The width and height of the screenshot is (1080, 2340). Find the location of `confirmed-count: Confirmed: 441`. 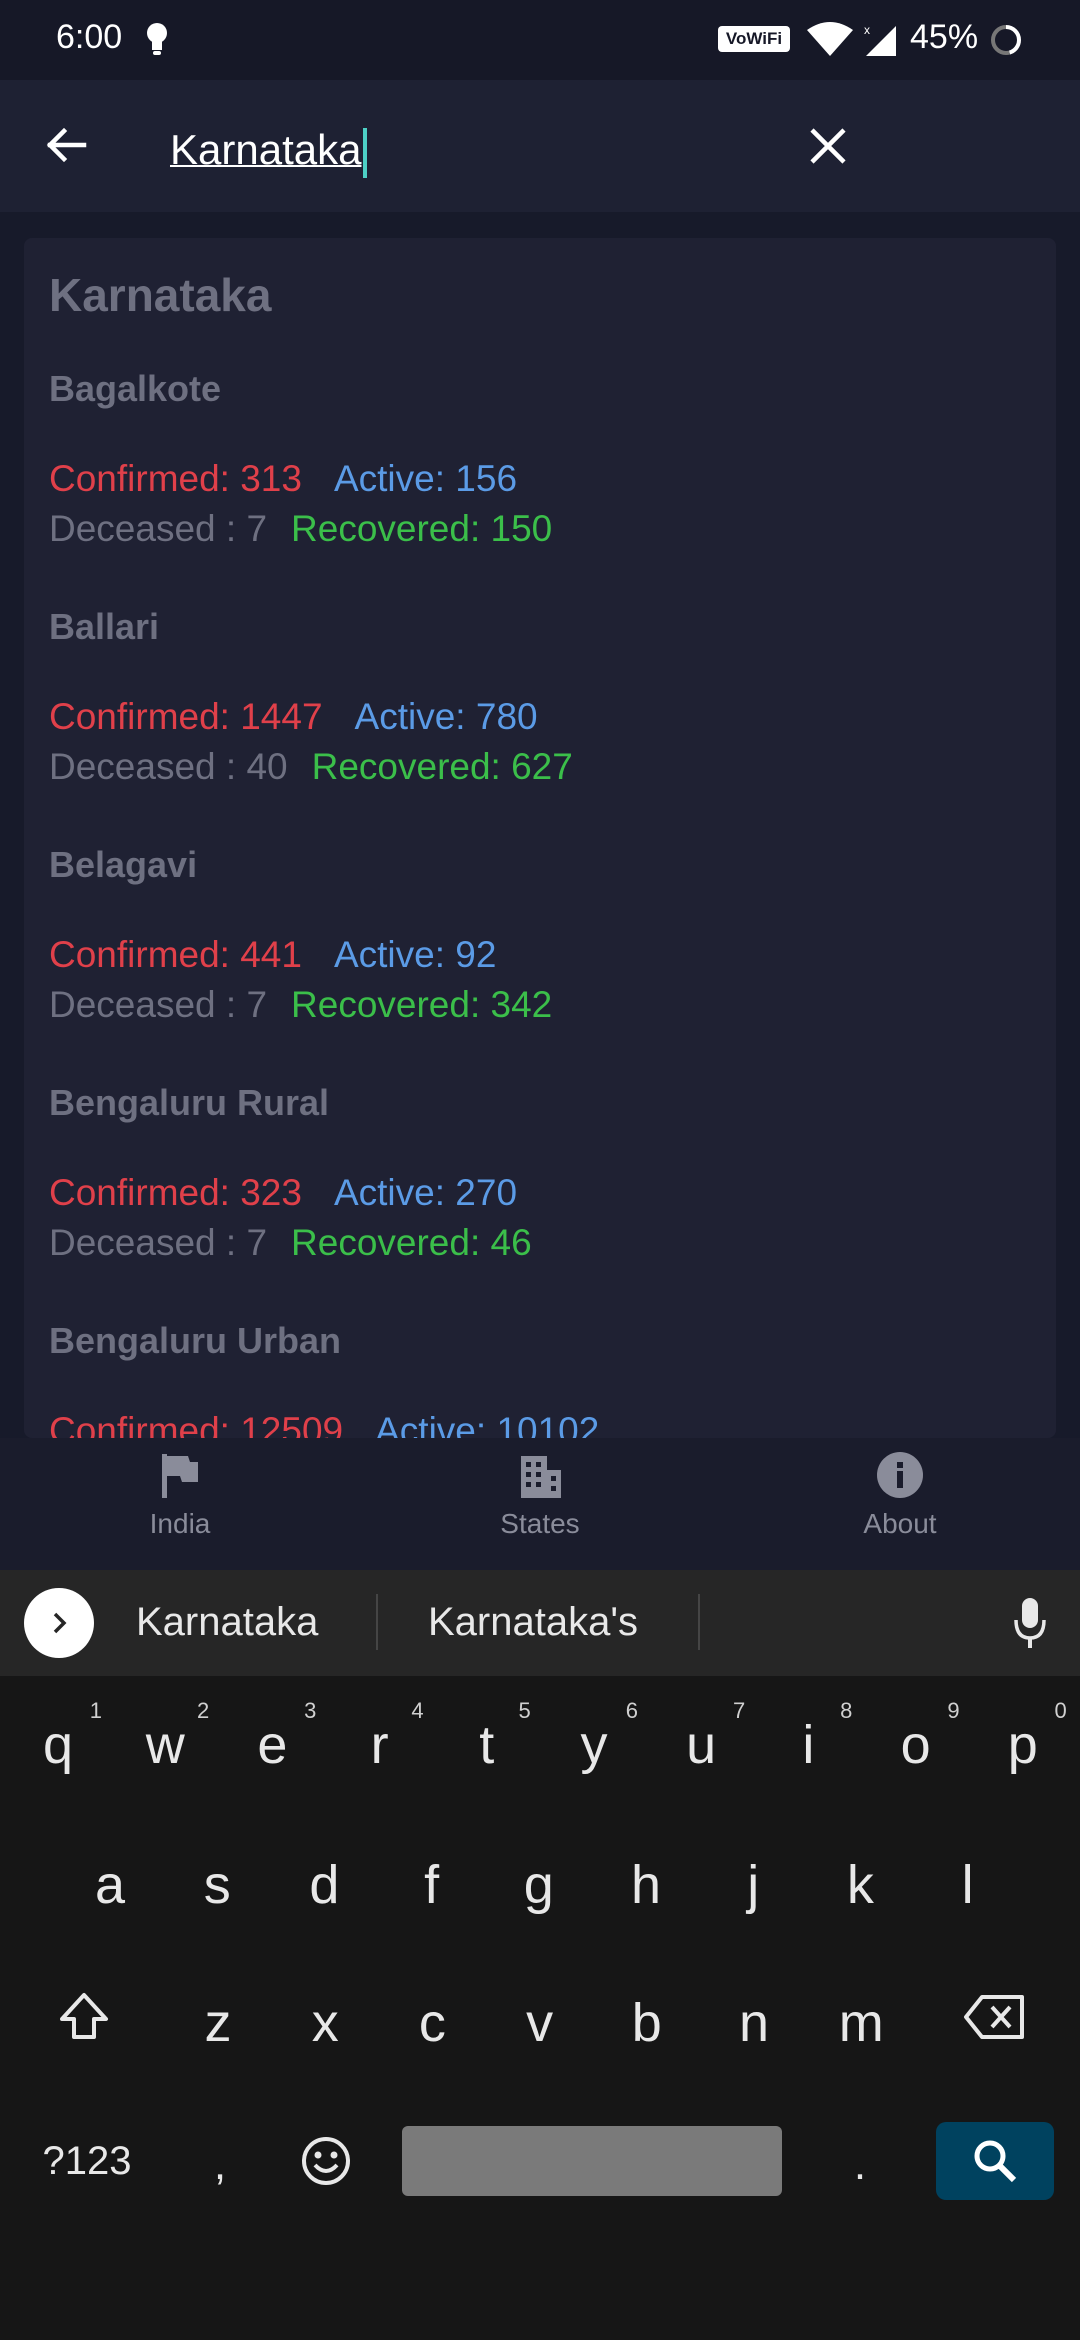

confirmed-count: Confirmed: 441 is located at coordinates (175, 954).